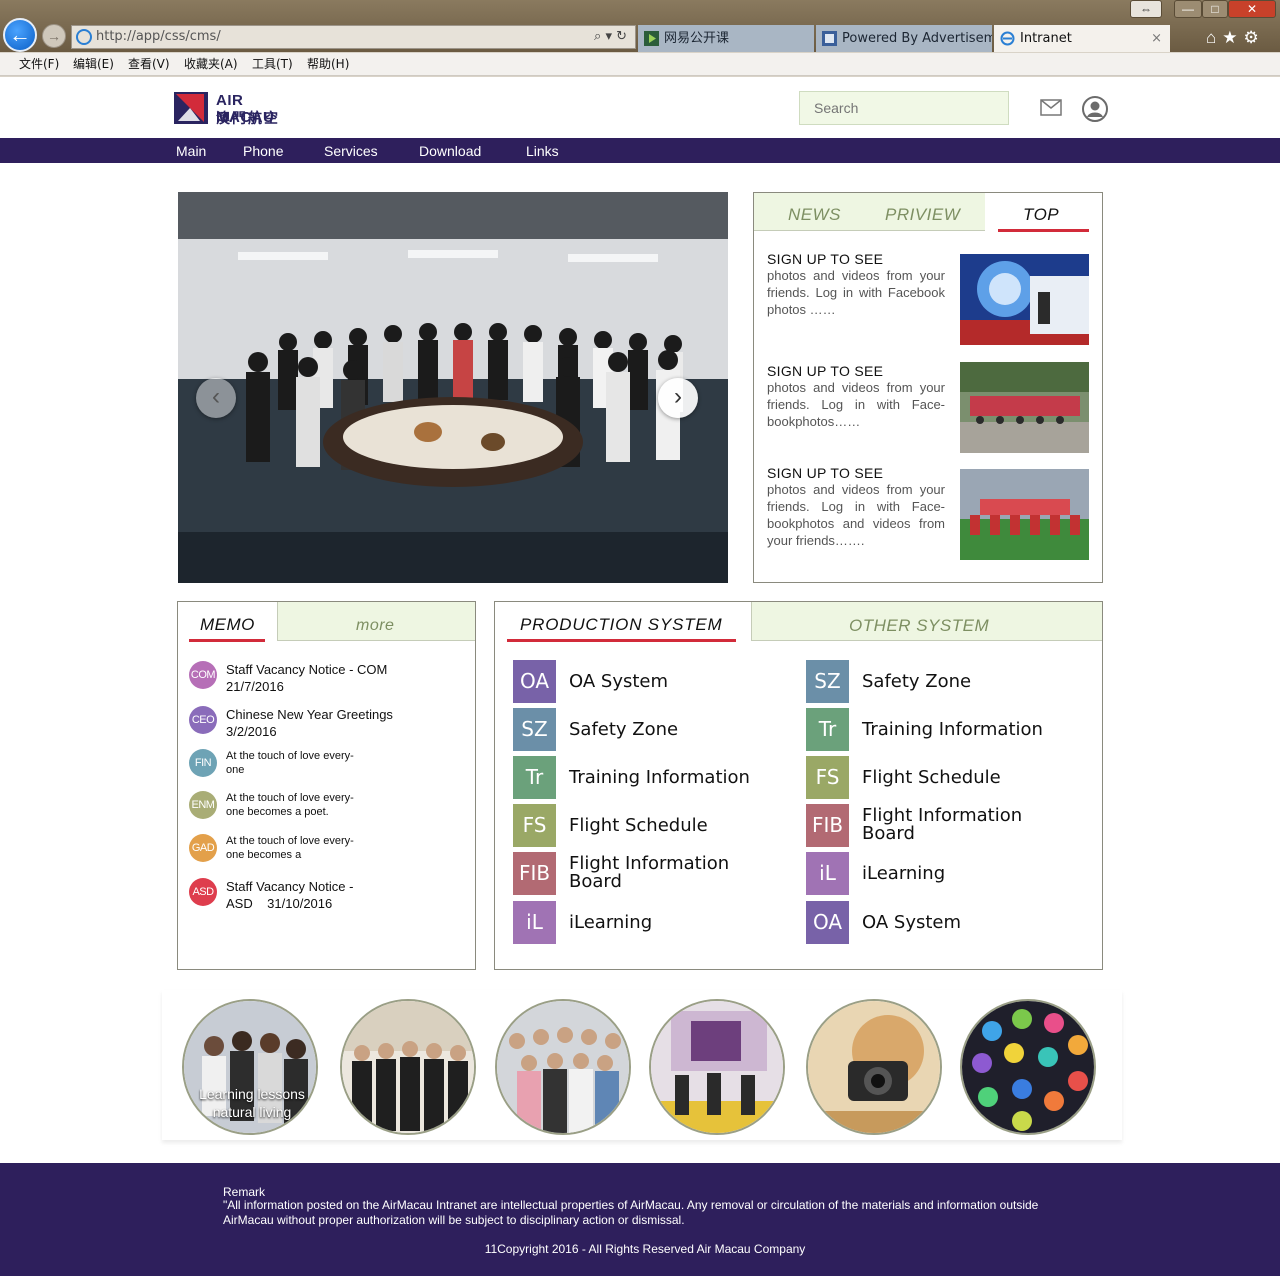 The height and width of the screenshot is (1276, 1280). Describe the element at coordinates (1082, 38) in the screenshot. I see `tab-intranet: Intranet ×` at that location.